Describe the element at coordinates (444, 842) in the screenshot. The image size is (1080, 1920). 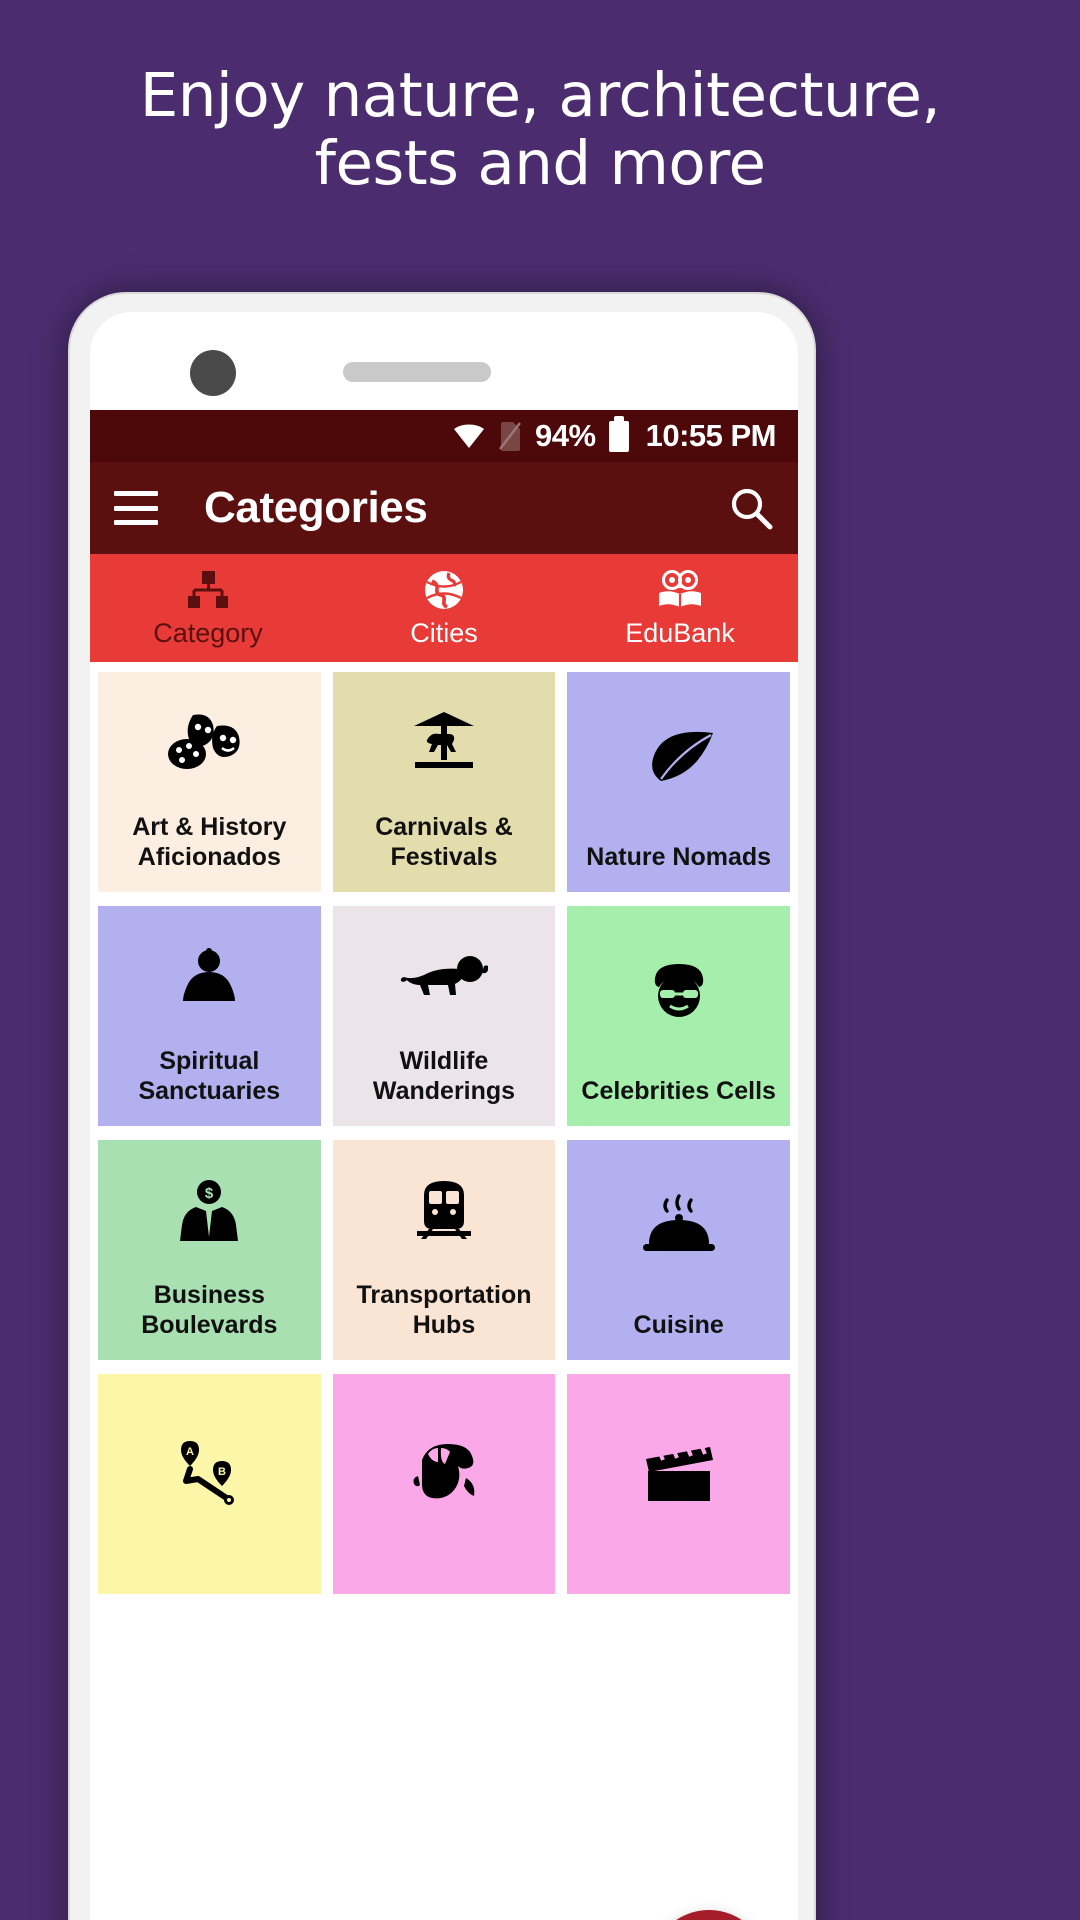
I see `card-label: Carnivals & Festivals` at that location.